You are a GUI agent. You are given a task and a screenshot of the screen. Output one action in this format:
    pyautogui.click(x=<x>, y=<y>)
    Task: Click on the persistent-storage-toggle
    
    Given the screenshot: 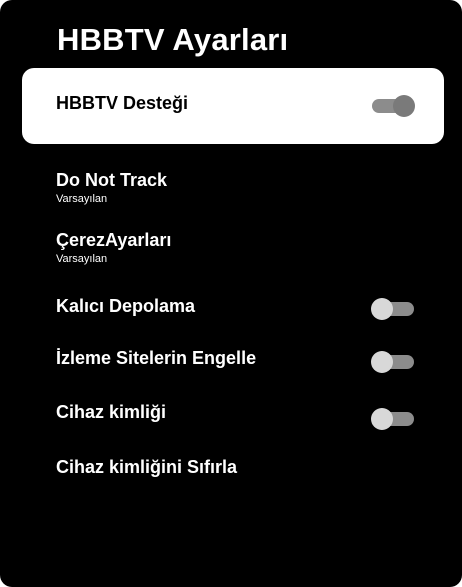 What is the action you would take?
    pyautogui.click(x=392, y=309)
    